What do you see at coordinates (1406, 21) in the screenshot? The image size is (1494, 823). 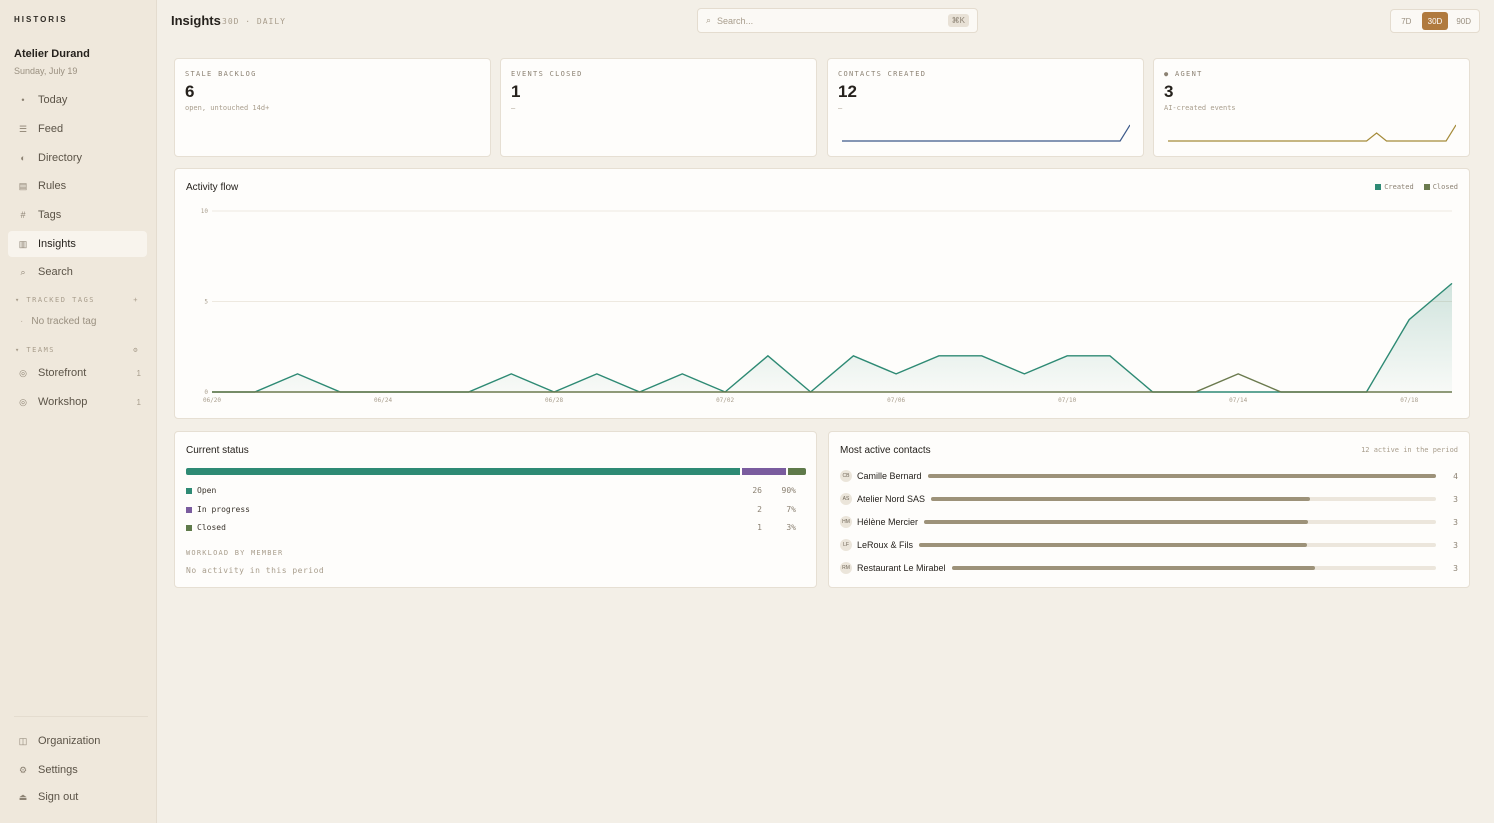 I see `range-button-7d: 7D` at bounding box center [1406, 21].